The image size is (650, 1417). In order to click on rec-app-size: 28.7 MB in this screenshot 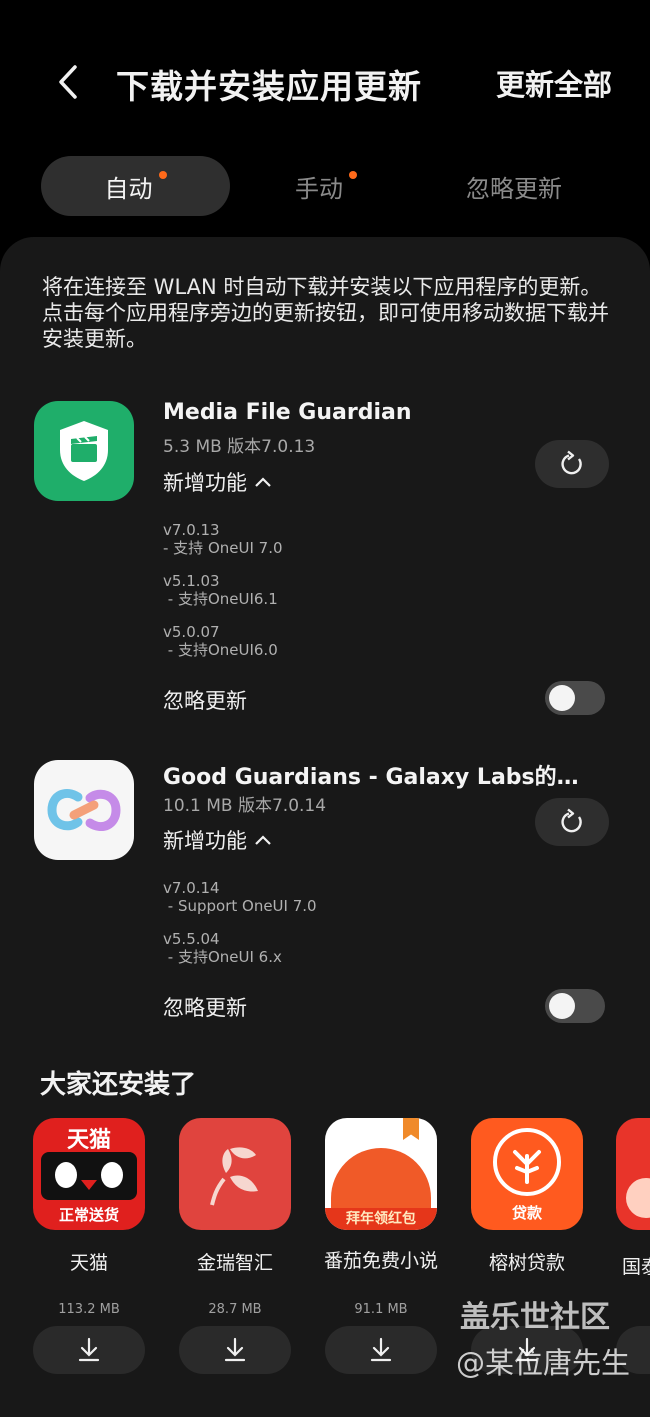, I will do `click(235, 1309)`.